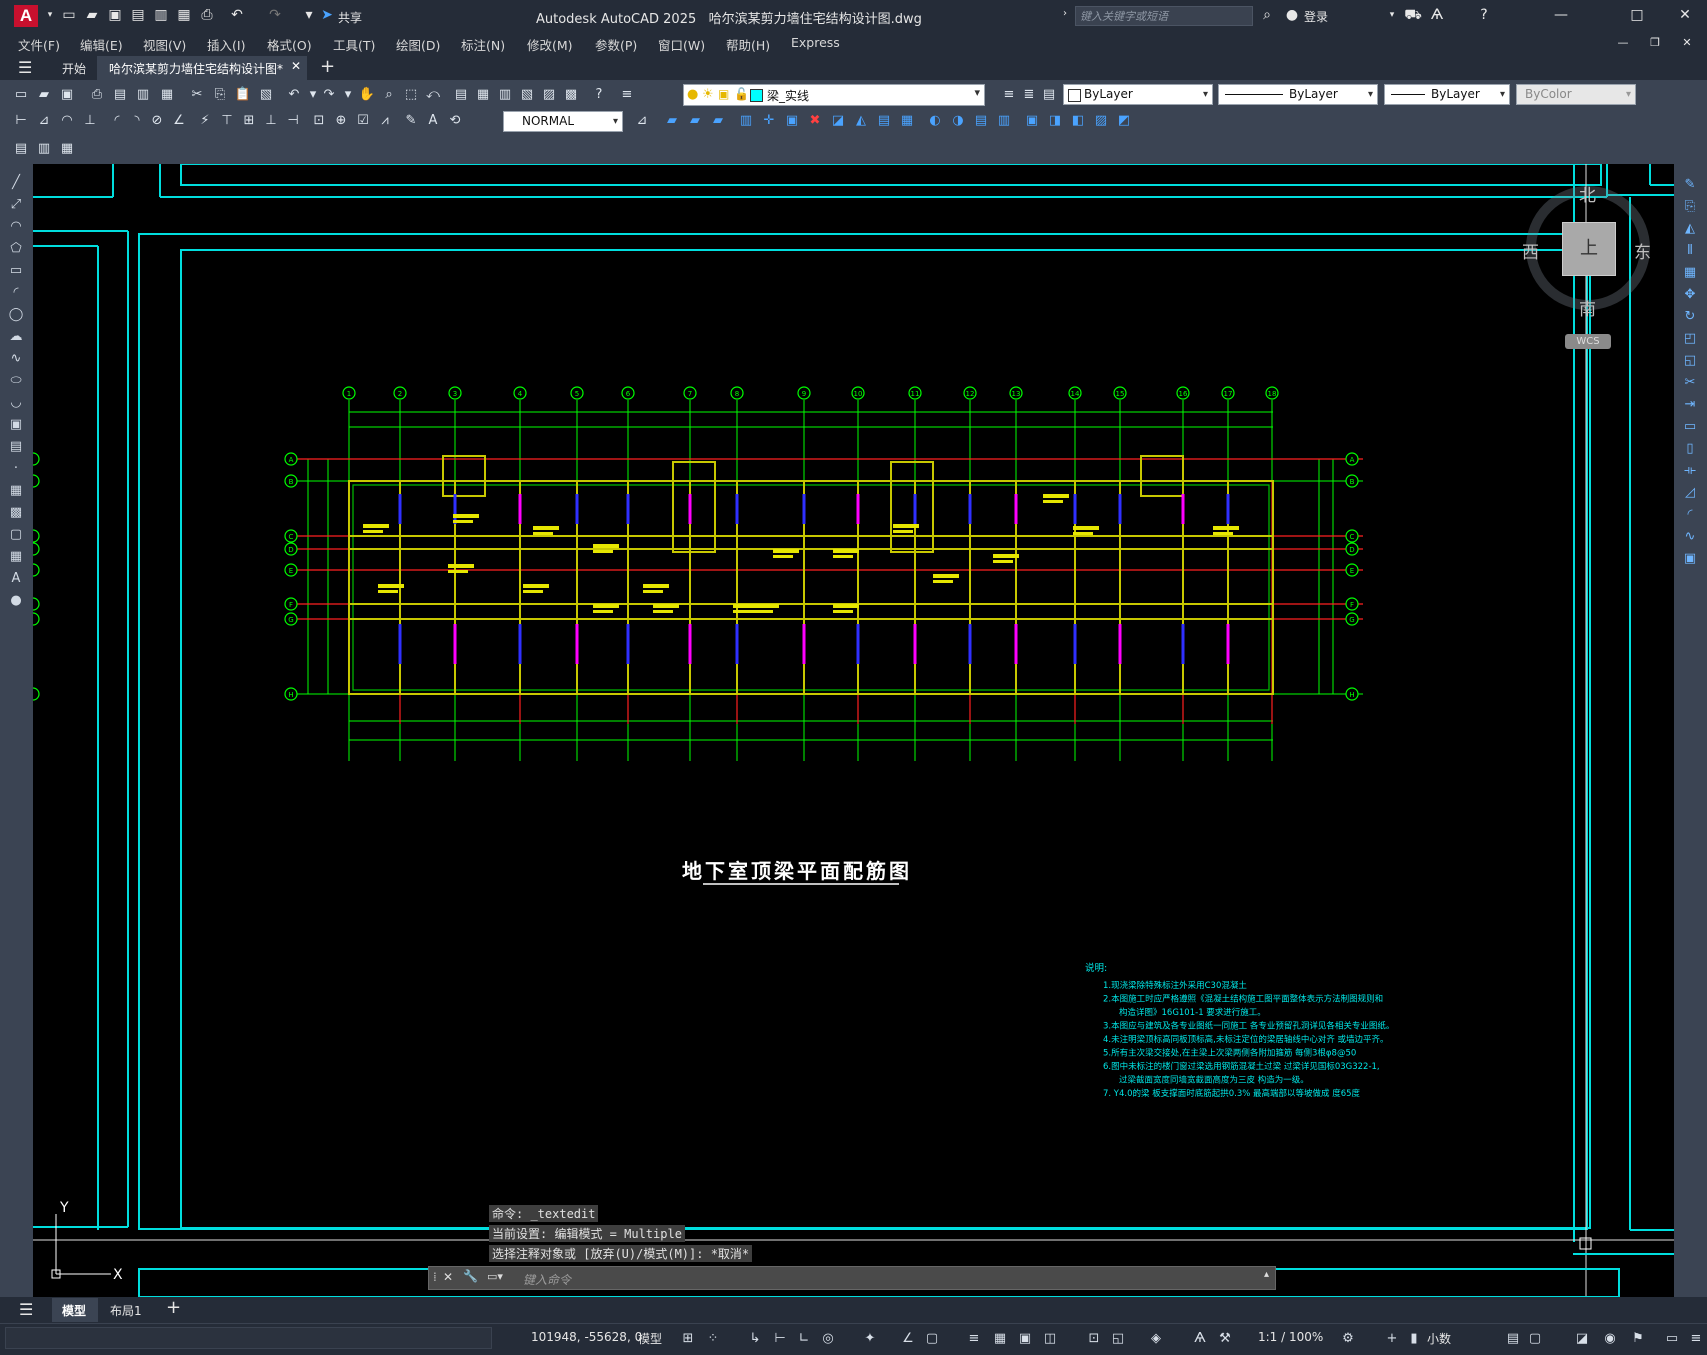 This screenshot has width=1707, height=1355. What do you see at coordinates (167, 95) in the screenshot?
I see `publish-3d-icon: ▦` at bounding box center [167, 95].